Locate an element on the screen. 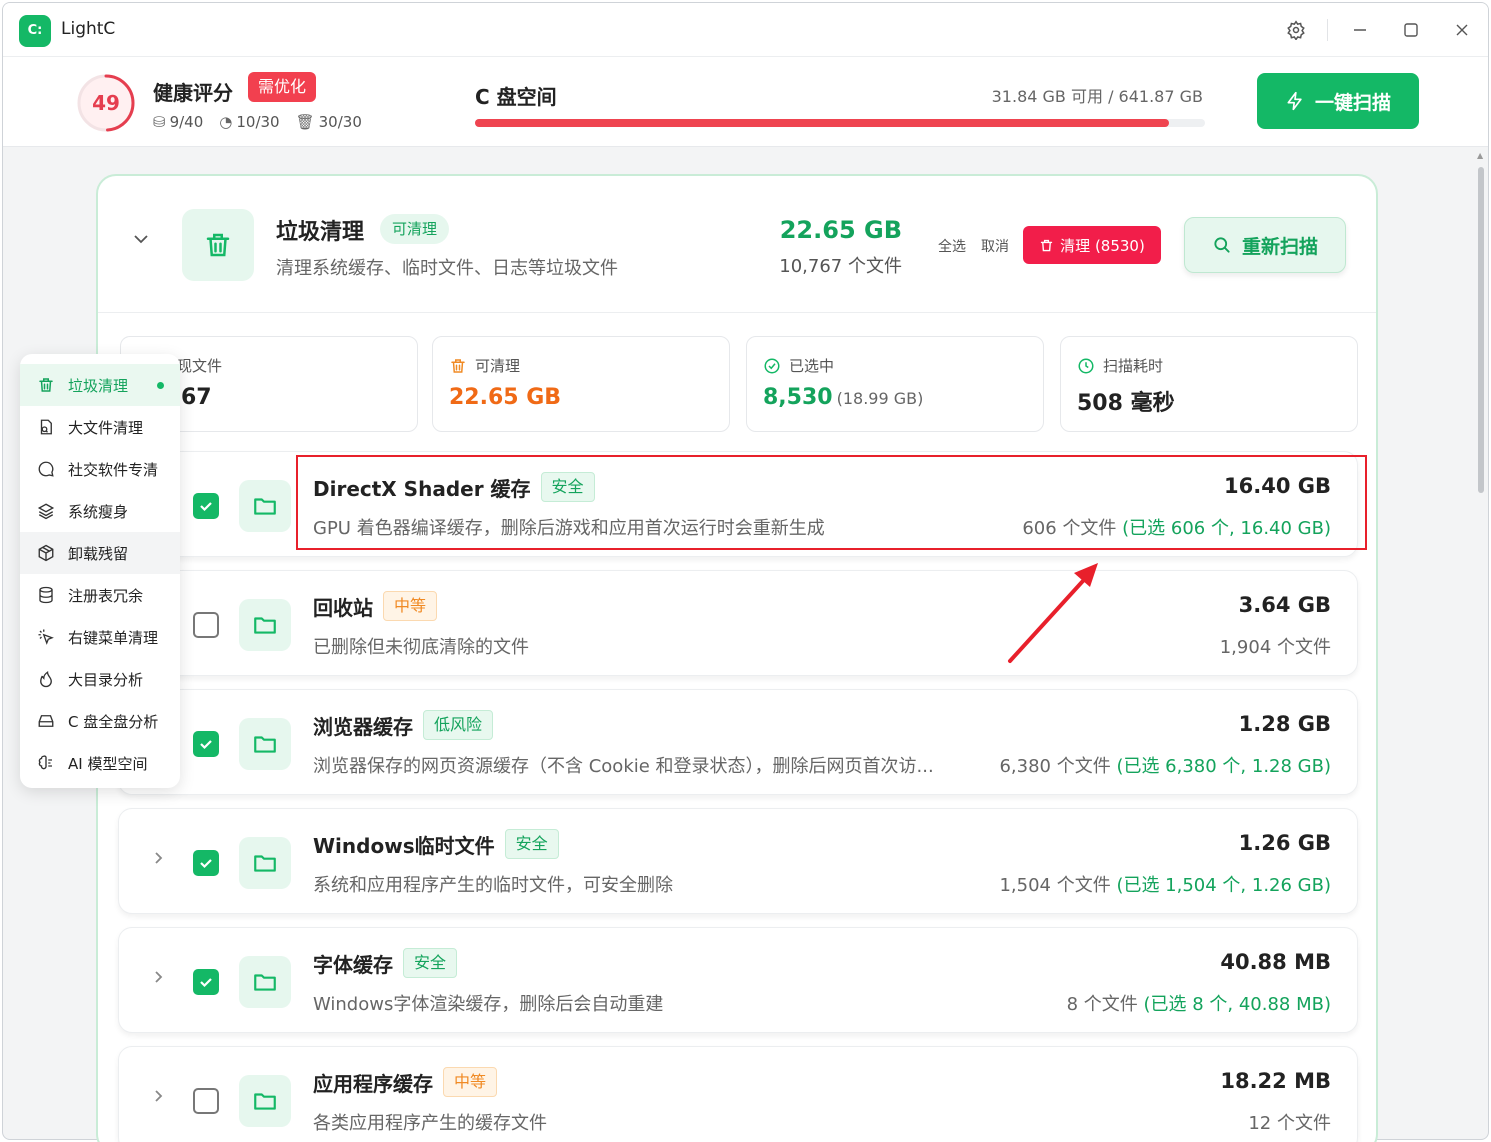 This screenshot has height=1142, width=1491. item-file-count: 8 个文件 (已选 8 个, 40.88 MB) is located at coordinates (1199, 1003).